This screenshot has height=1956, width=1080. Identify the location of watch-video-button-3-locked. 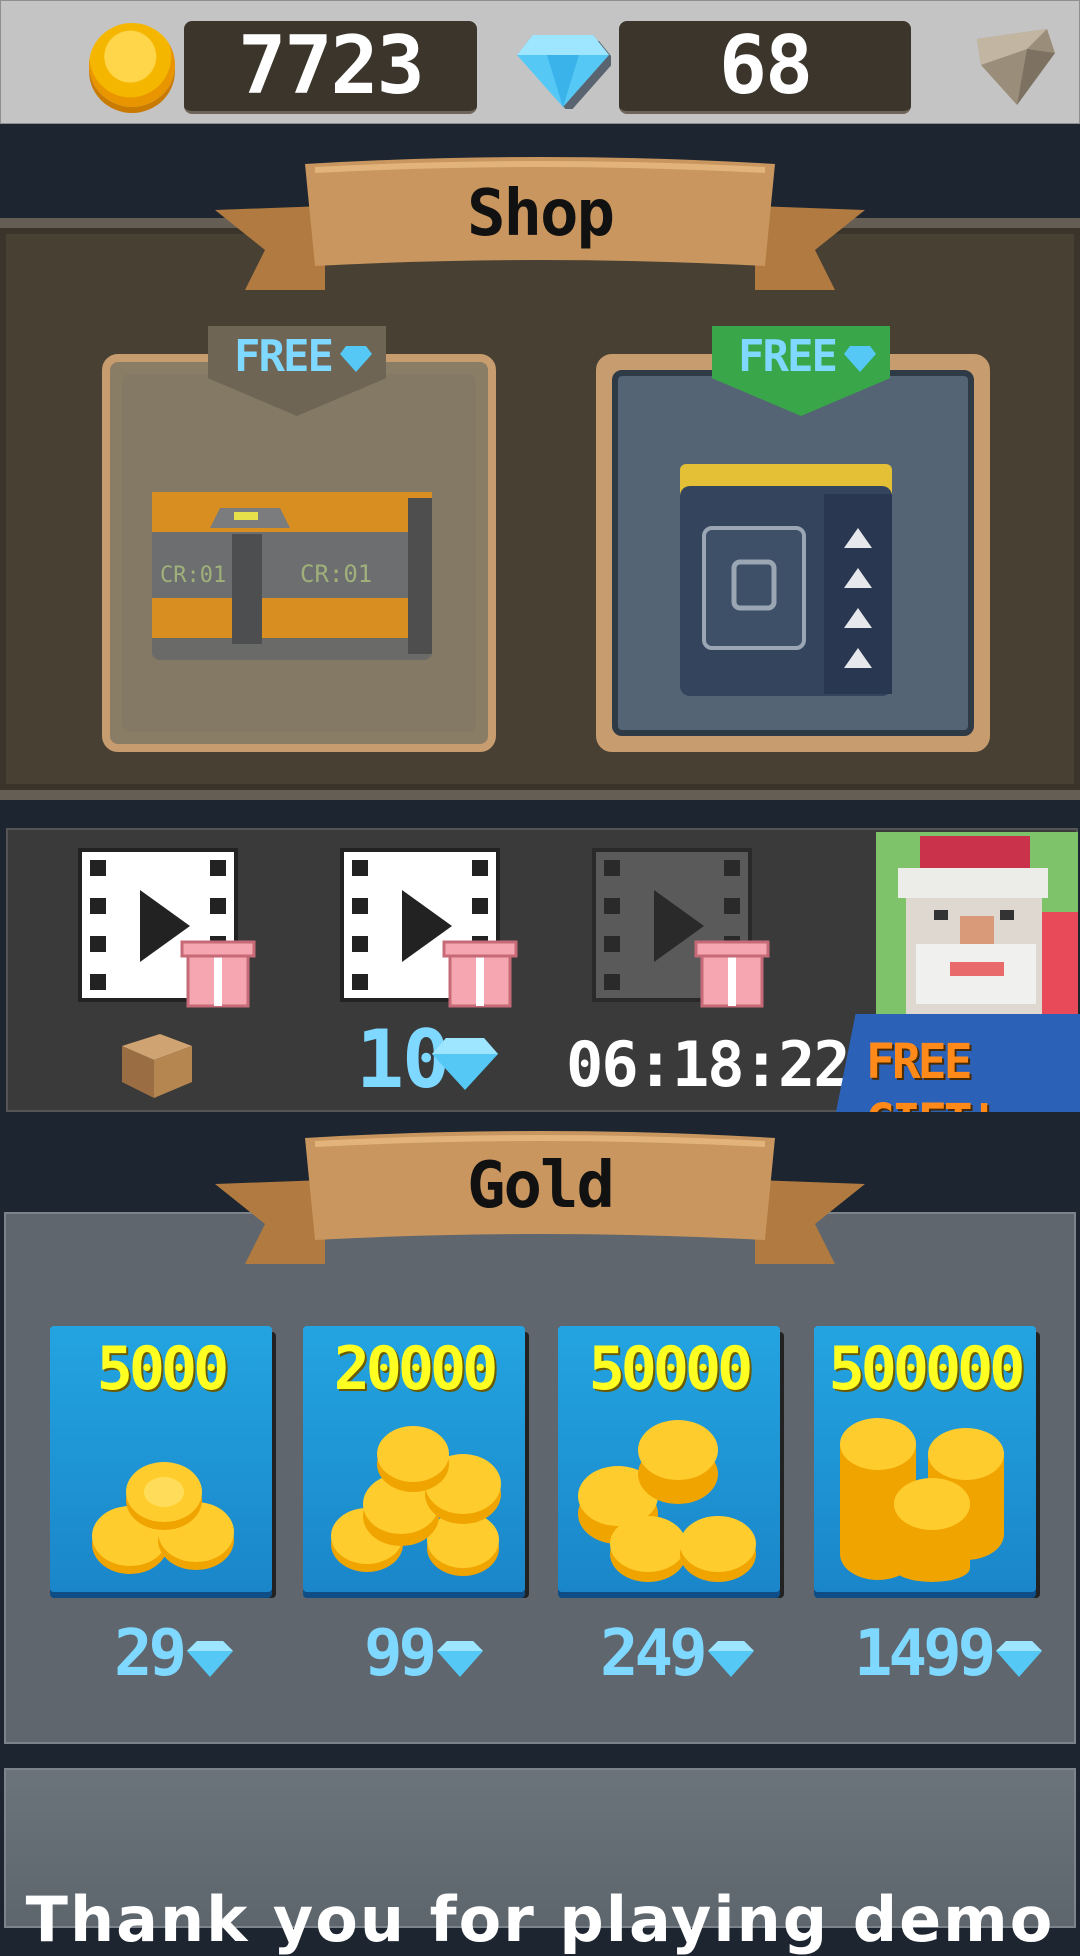
(680, 931).